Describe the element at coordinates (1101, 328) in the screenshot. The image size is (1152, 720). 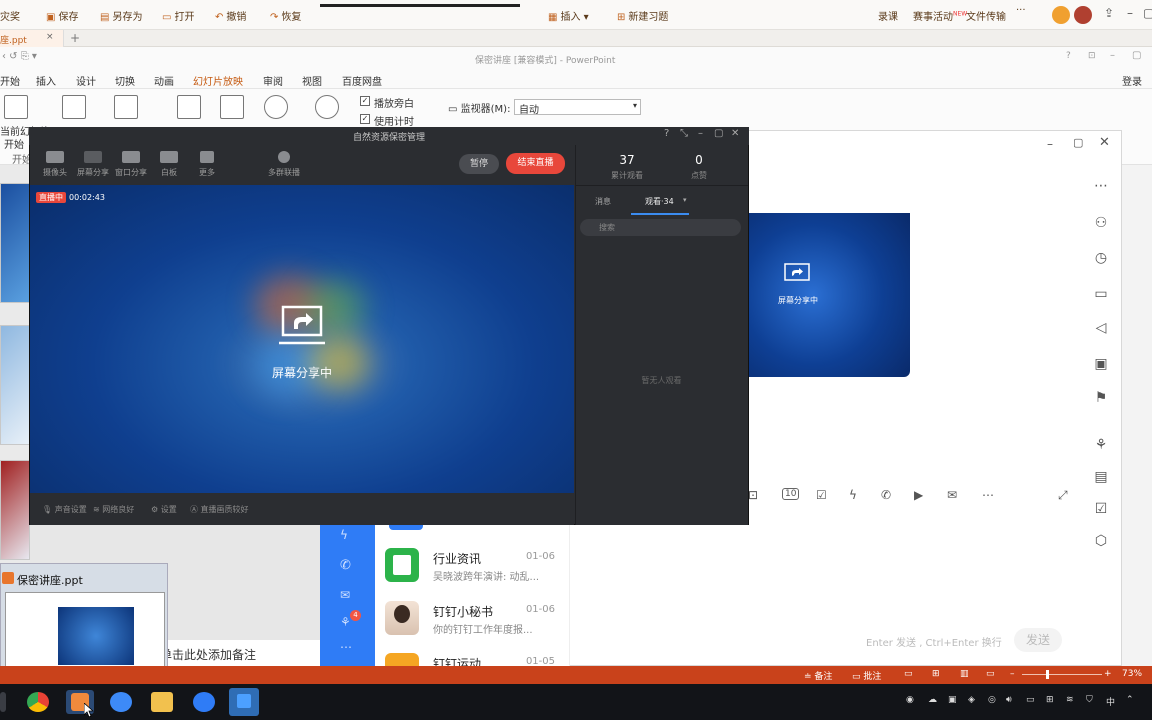
I see `announcement-icon: ◁` at that location.